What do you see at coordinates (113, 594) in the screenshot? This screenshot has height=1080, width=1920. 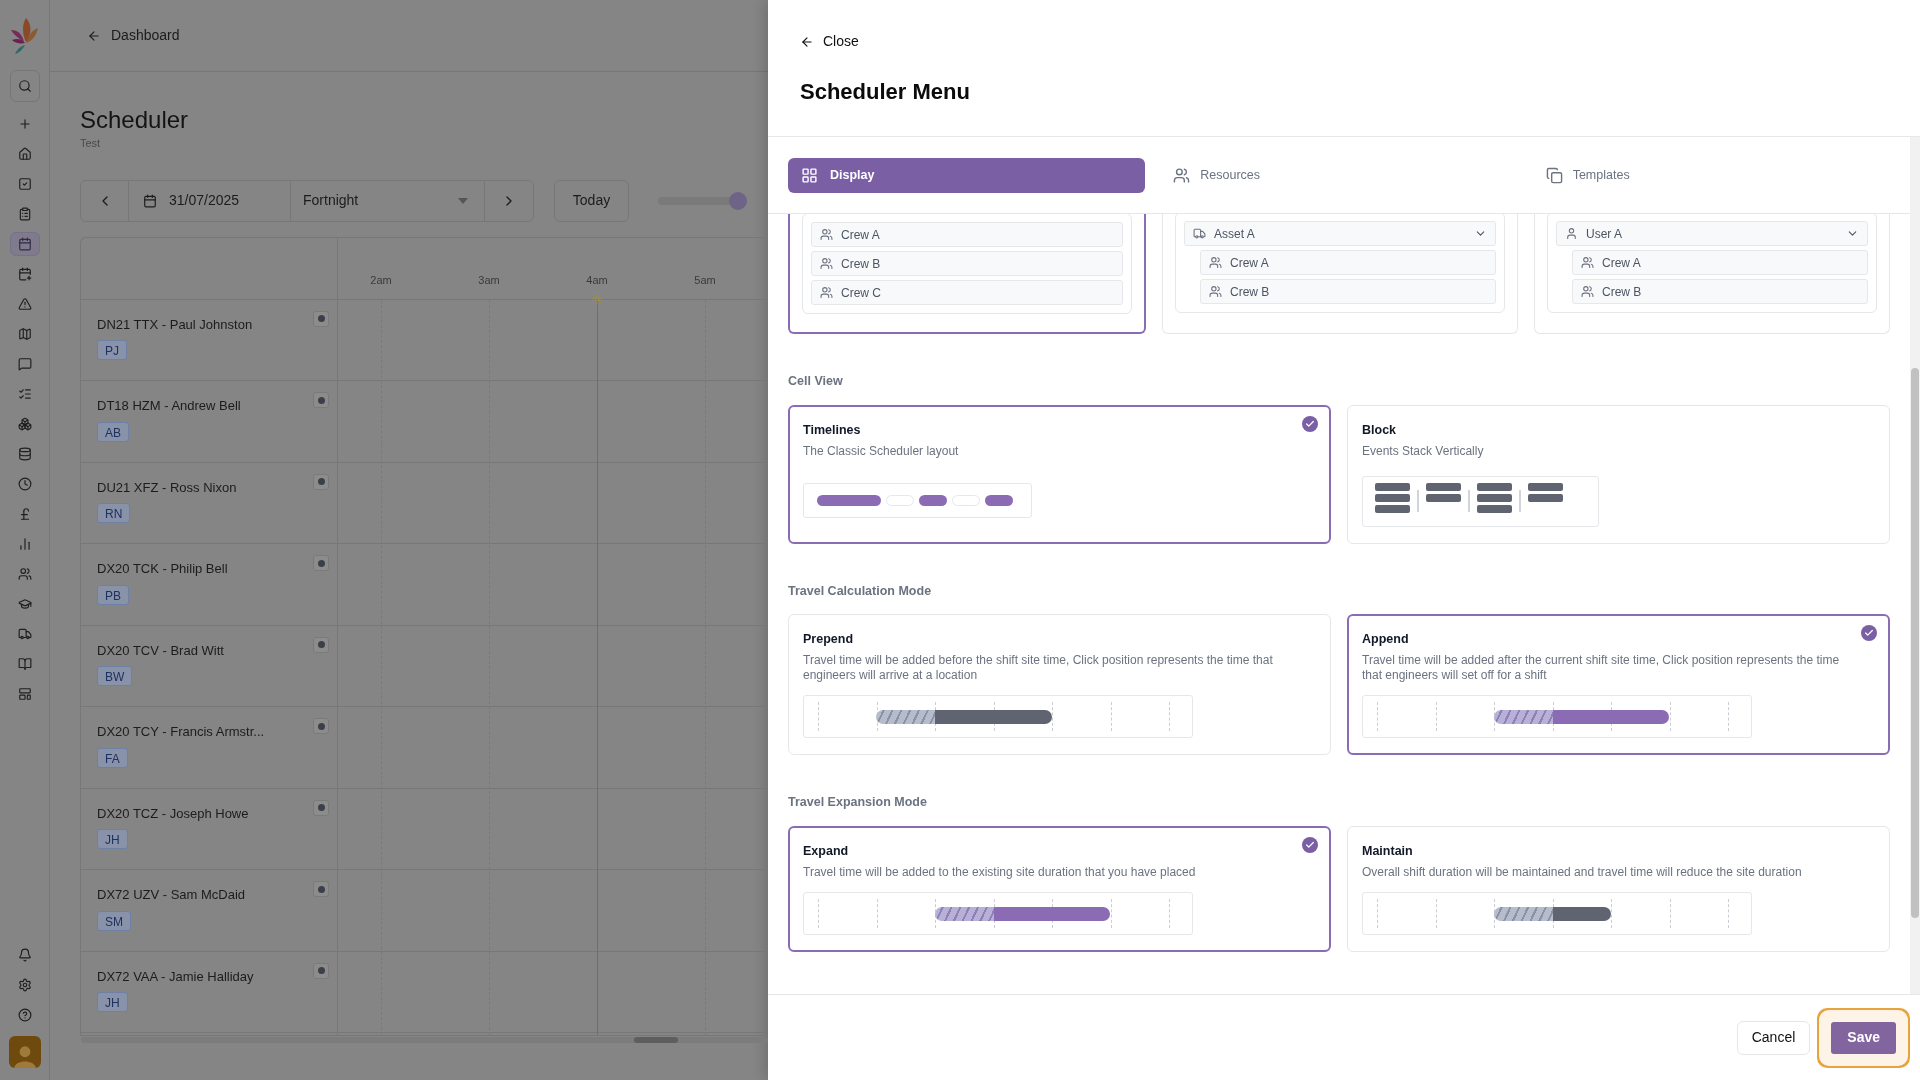 I see `initials-tag: PB` at bounding box center [113, 594].